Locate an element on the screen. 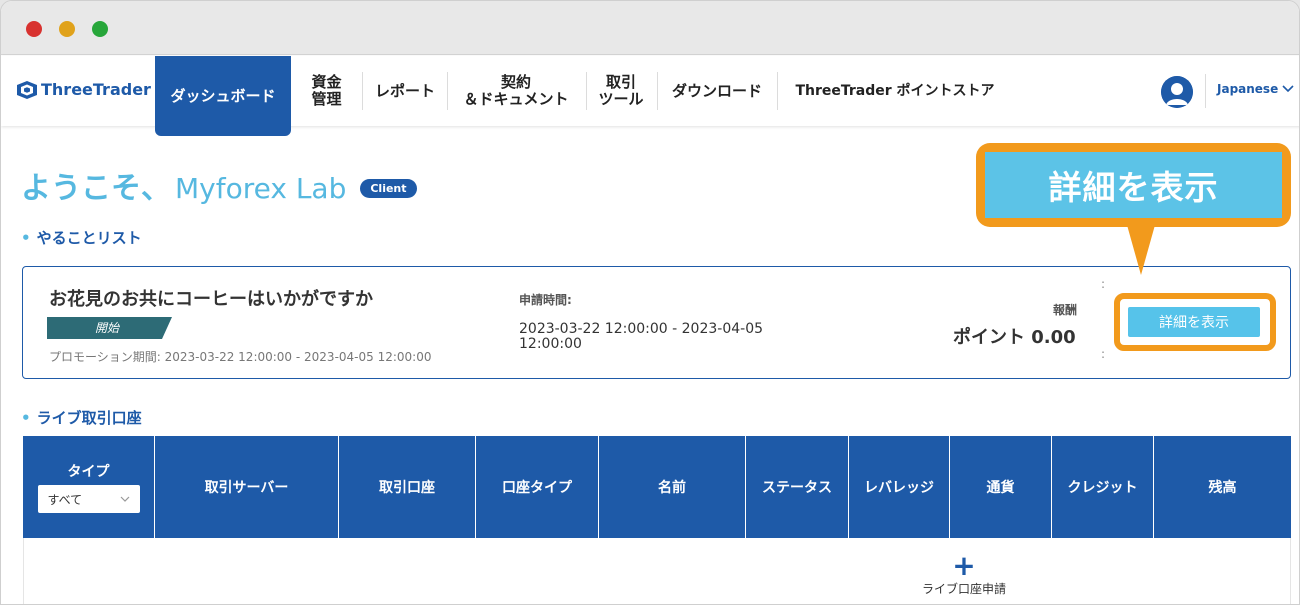 This screenshot has height=605, width=1300. logo-text: ThreeTrader is located at coordinates (96, 89).